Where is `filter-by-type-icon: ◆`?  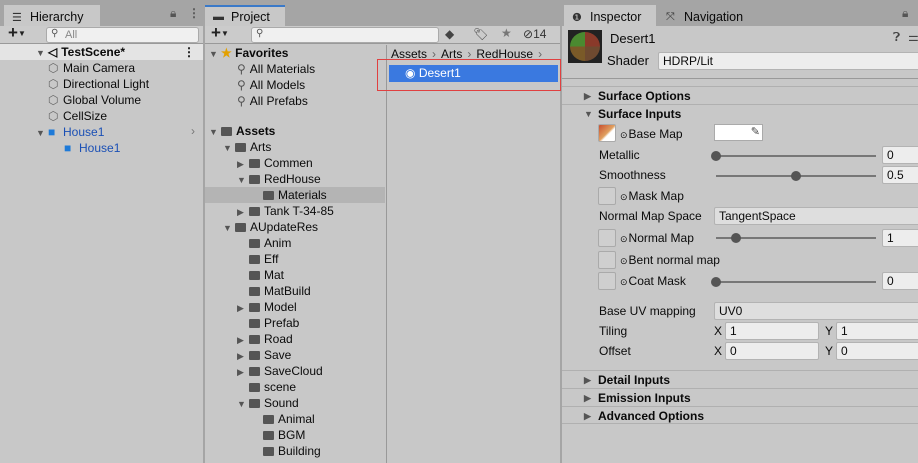
filter-by-type-icon: ◆ is located at coordinates (449, 34).